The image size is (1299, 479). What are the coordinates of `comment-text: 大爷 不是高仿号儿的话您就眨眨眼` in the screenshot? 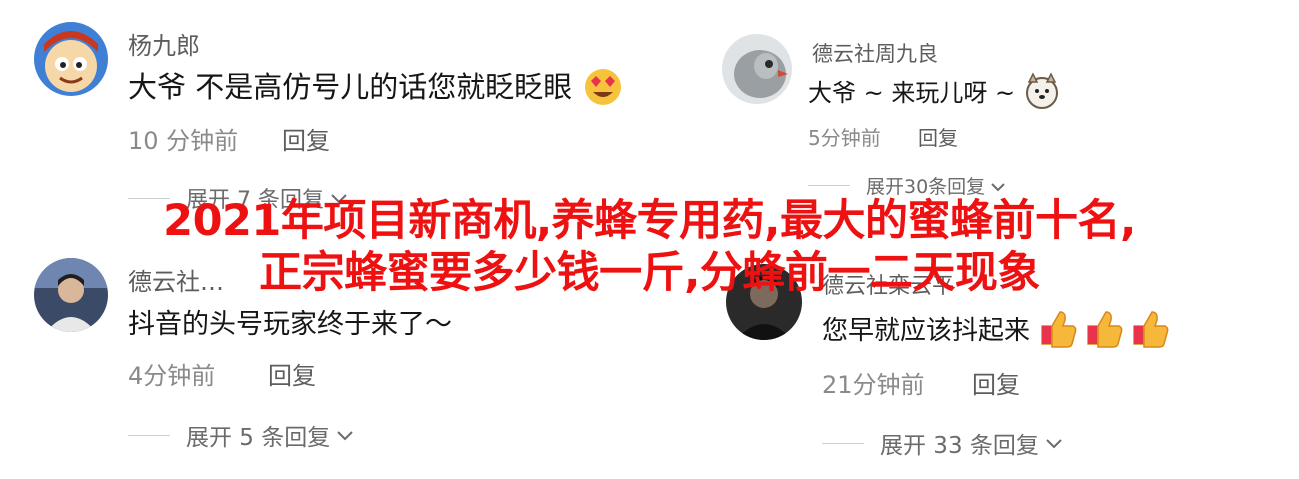 It's located at (376, 88).